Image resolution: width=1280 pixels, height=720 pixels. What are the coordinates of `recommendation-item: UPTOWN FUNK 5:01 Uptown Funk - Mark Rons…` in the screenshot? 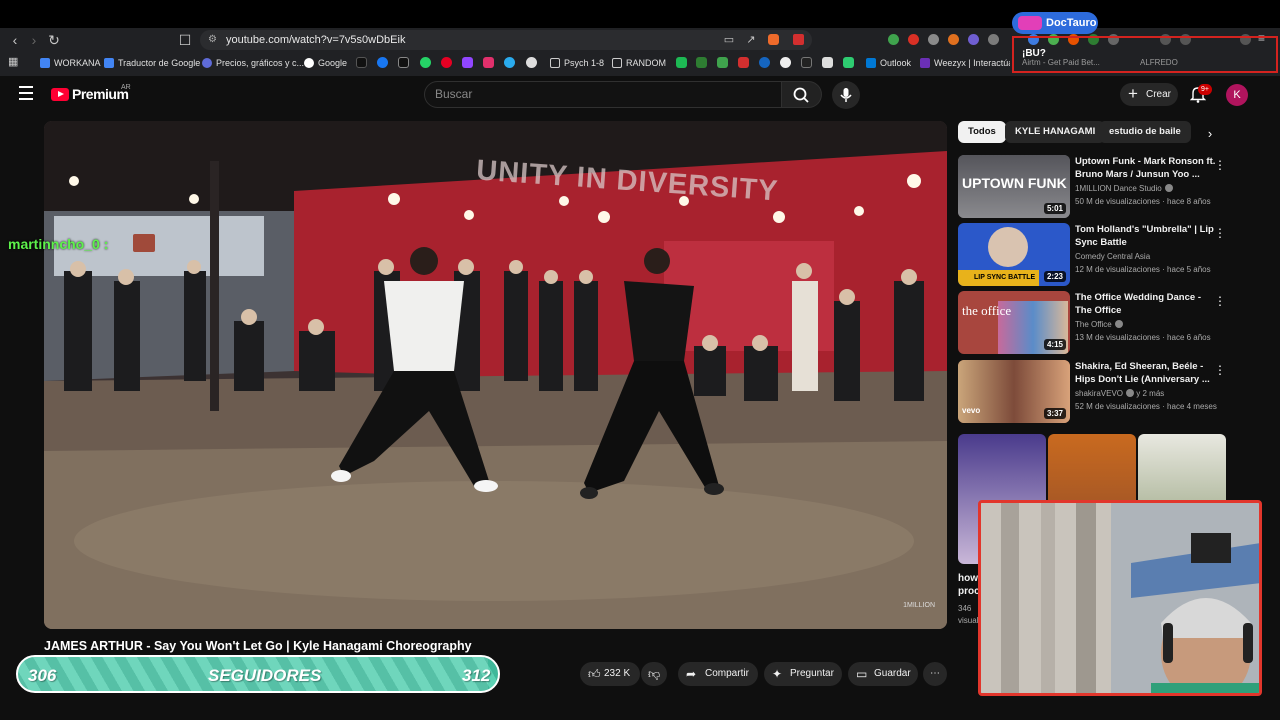 It's located at (1113, 187).